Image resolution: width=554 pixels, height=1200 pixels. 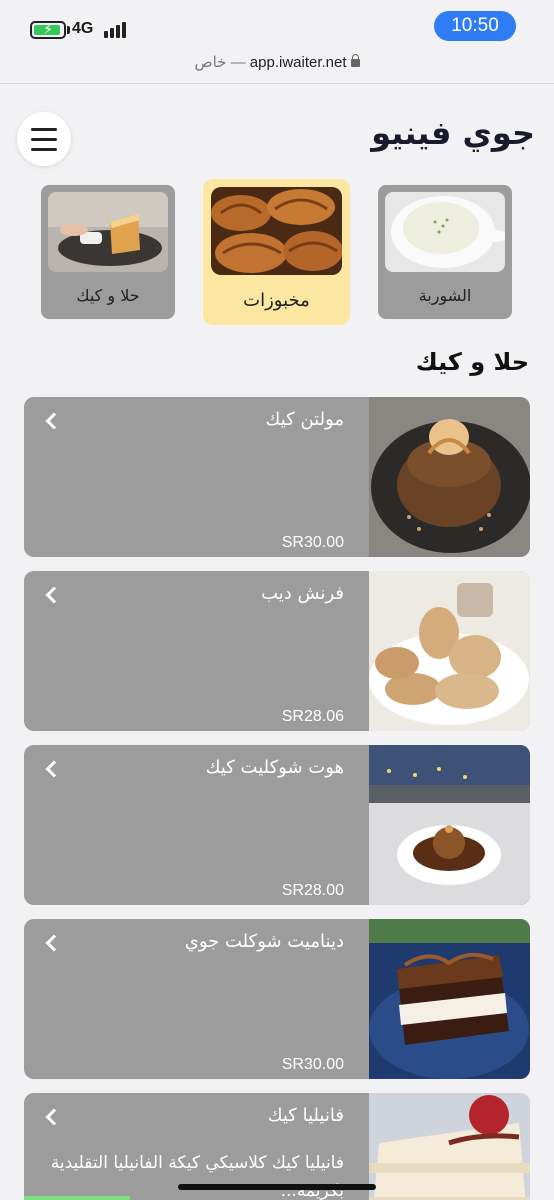 I want to click on category-label: الشوربة, so click(x=445, y=295).